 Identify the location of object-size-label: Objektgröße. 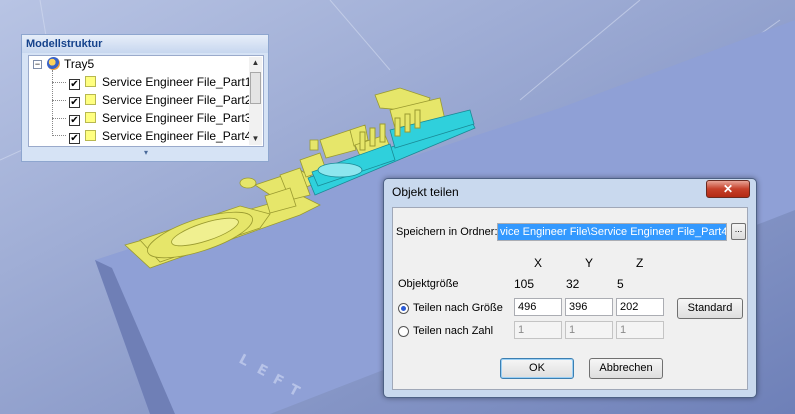
(428, 284).